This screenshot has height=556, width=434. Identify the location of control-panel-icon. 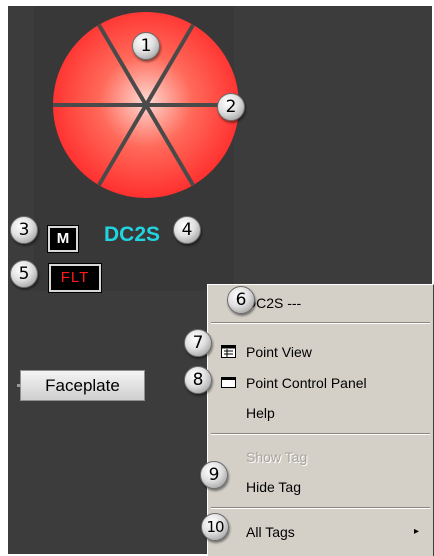
(228, 382).